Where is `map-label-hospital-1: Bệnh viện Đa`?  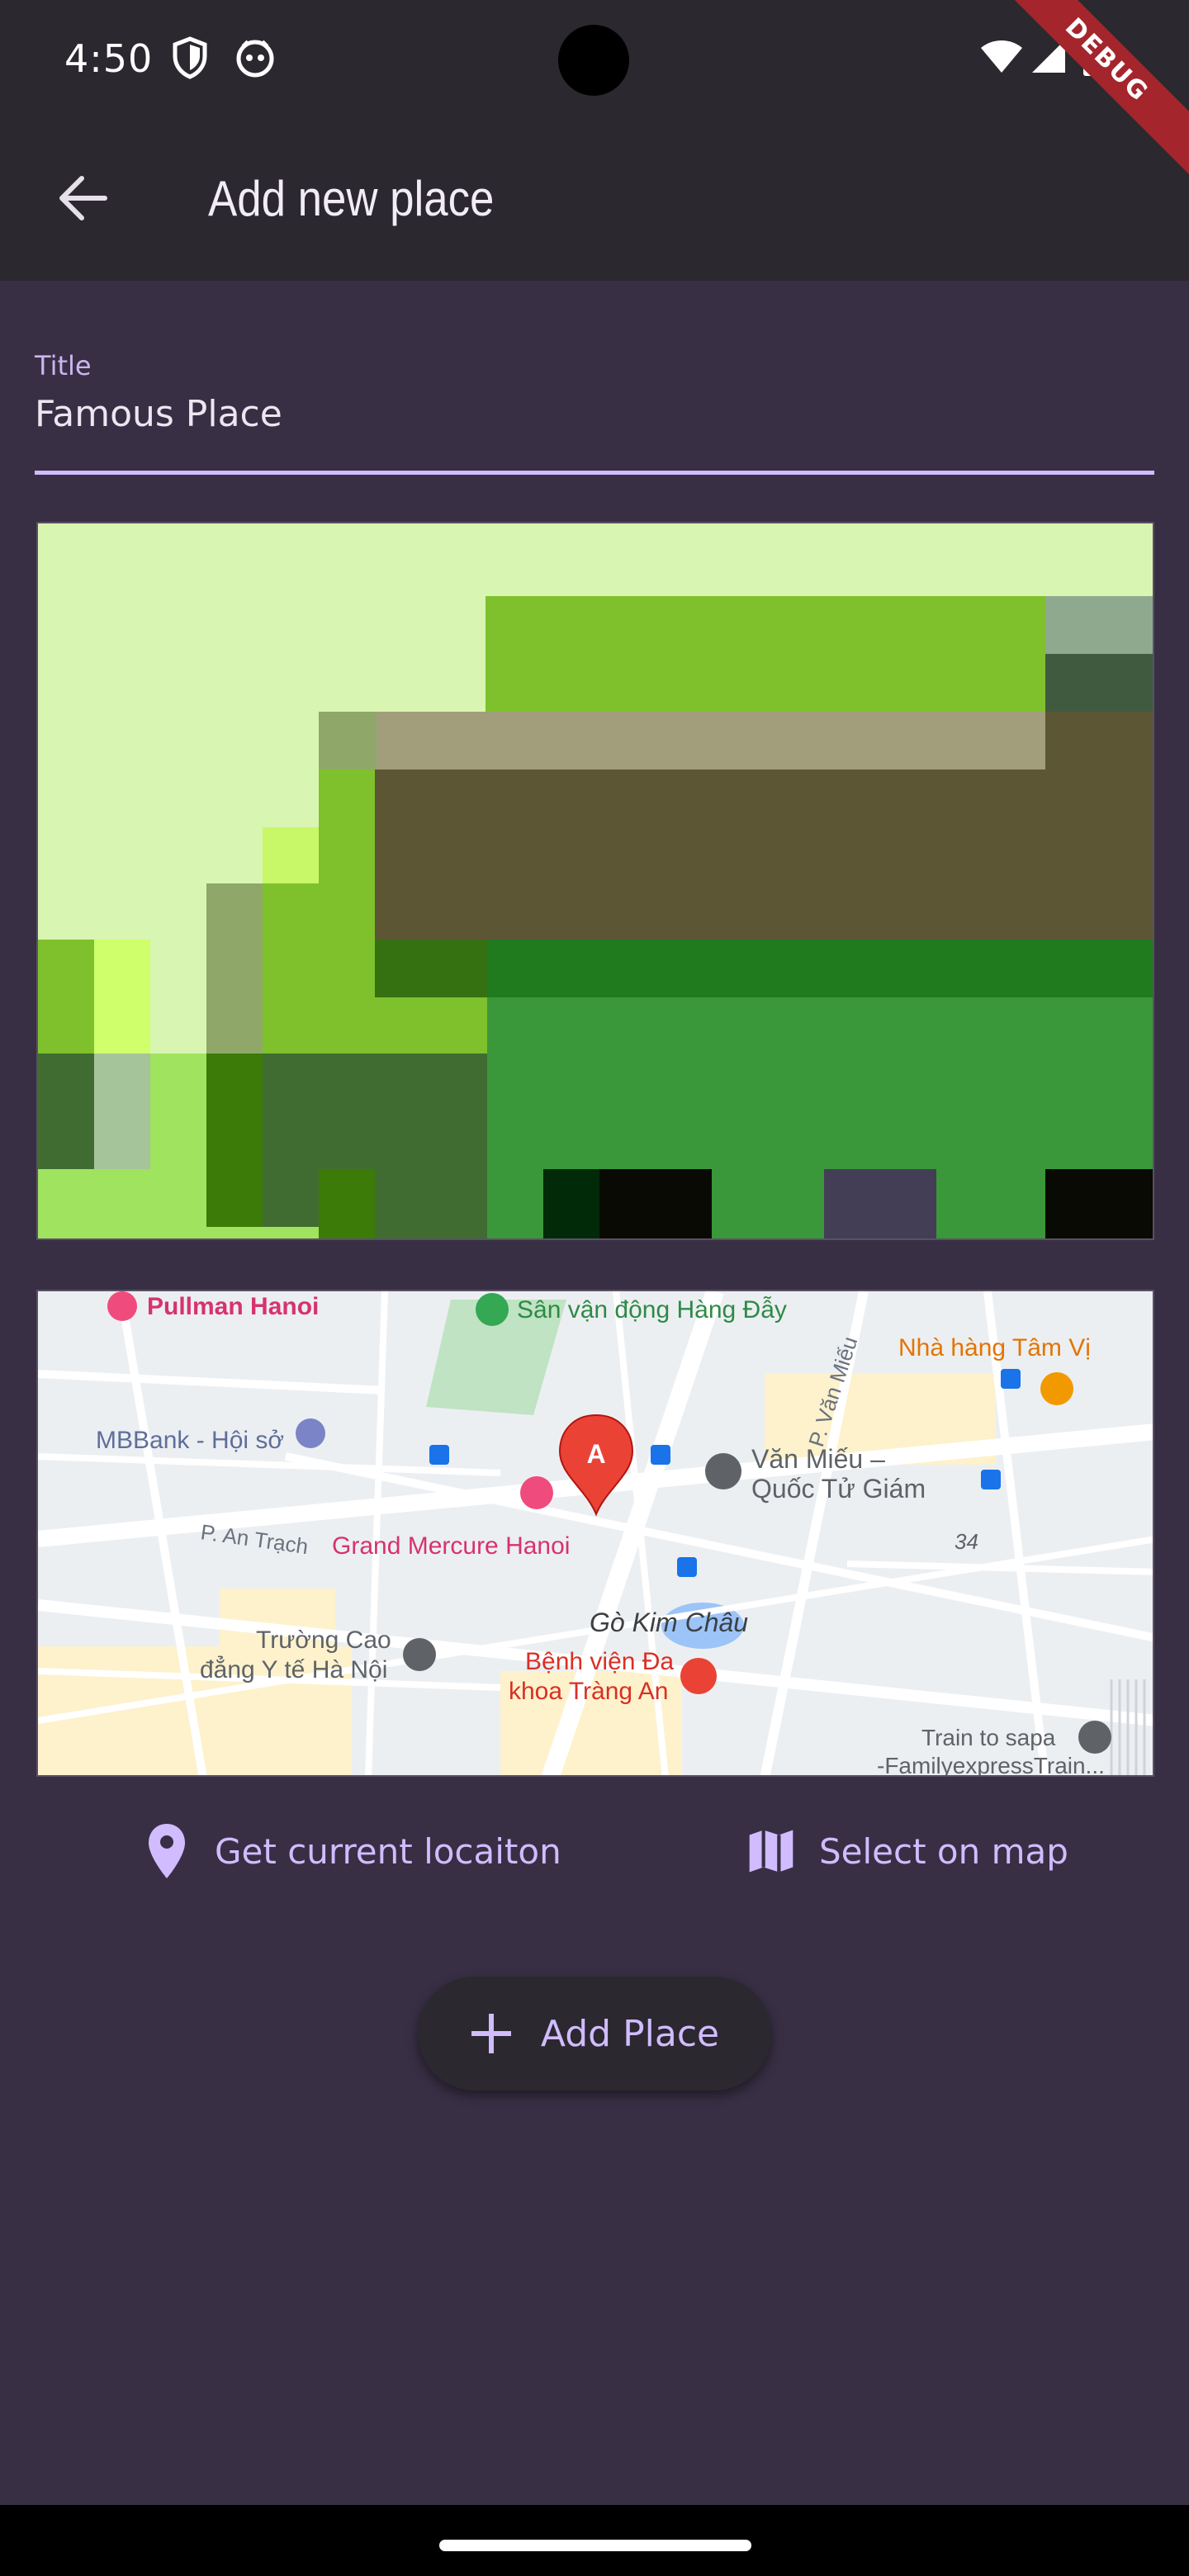
map-label-hospital-1: Bệnh viện Đa is located at coordinates (599, 1661).